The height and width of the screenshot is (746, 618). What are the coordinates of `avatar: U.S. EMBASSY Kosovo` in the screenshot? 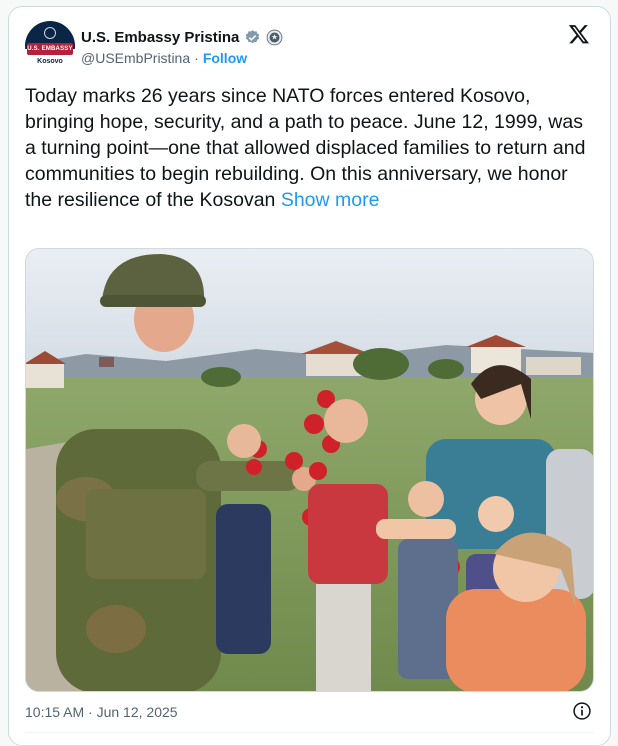 It's located at (50, 46).